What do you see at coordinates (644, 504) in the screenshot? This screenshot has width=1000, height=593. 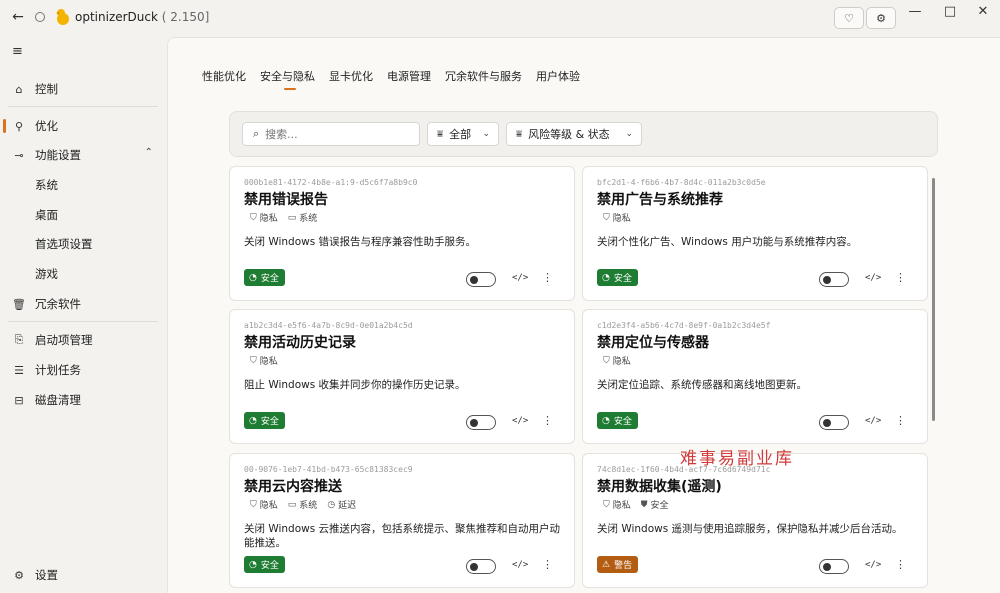 I see `shield-icon: ⛊` at bounding box center [644, 504].